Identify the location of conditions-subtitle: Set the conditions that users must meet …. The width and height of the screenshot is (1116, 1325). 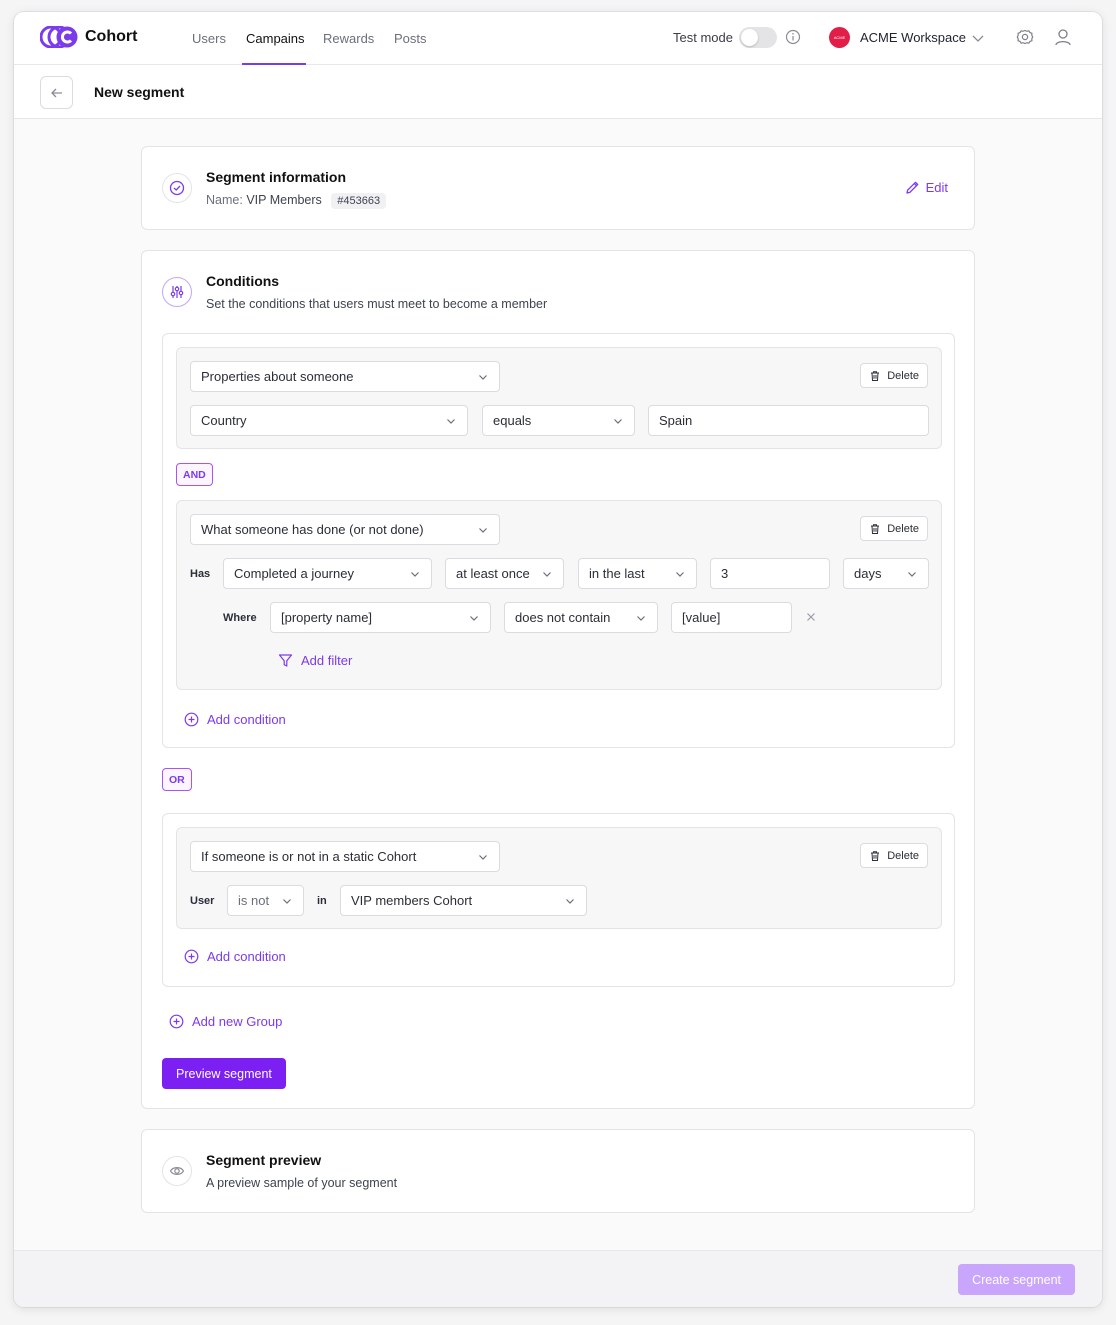
(377, 304).